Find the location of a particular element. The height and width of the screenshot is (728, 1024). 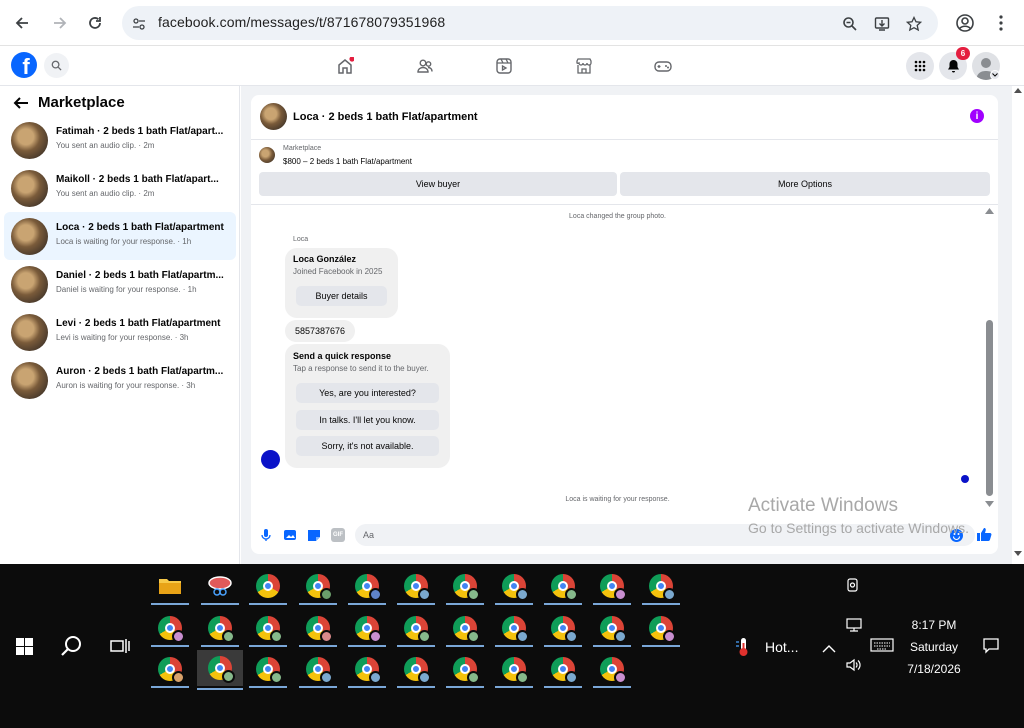

chrome-icon is located at coordinates (268, 588).